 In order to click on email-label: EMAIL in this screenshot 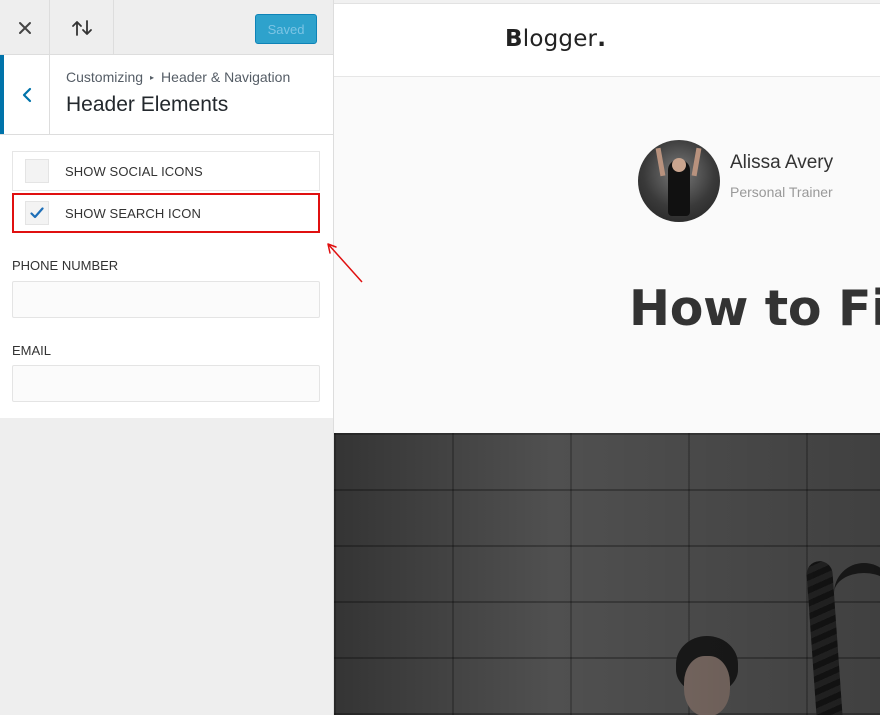, I will do `click(32, 350)`.